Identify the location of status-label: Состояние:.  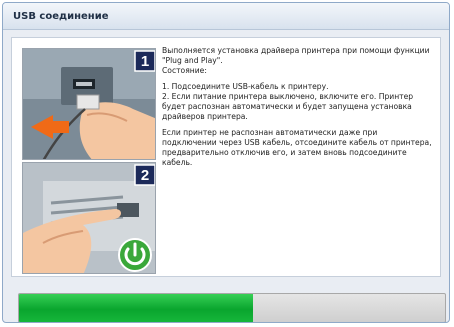
(184, 70).